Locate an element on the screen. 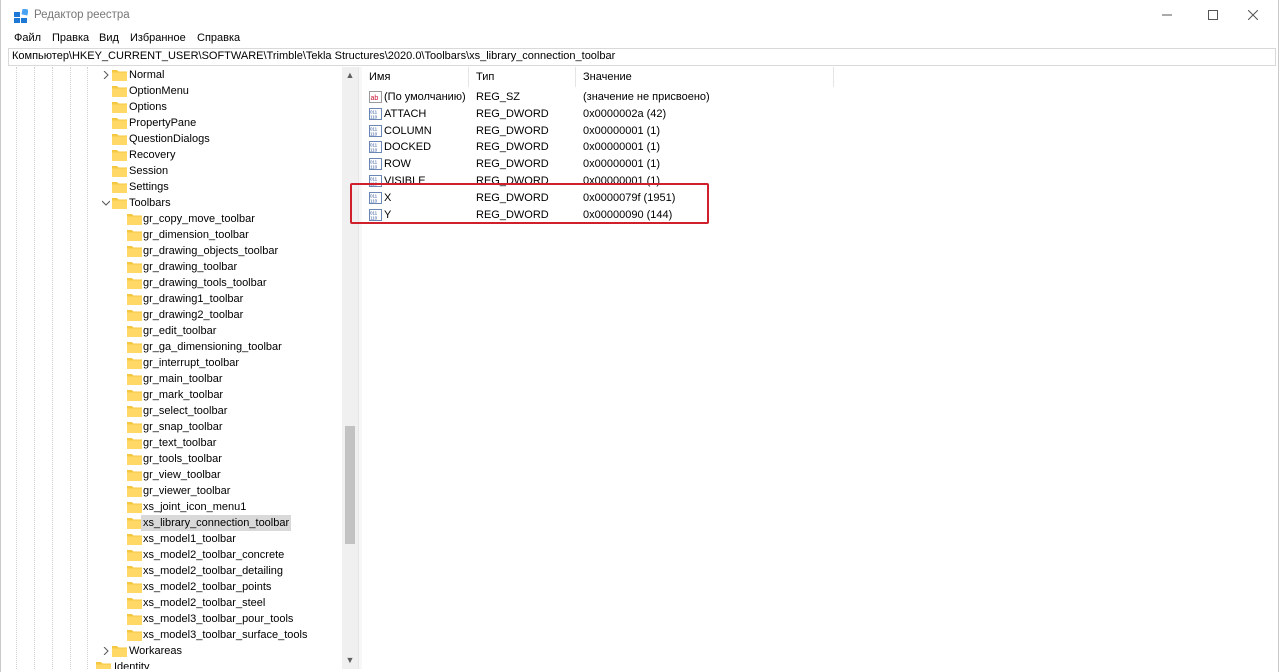 The image size is (1280, 672). chevron-down-icon is located at coordinates (106, 203).